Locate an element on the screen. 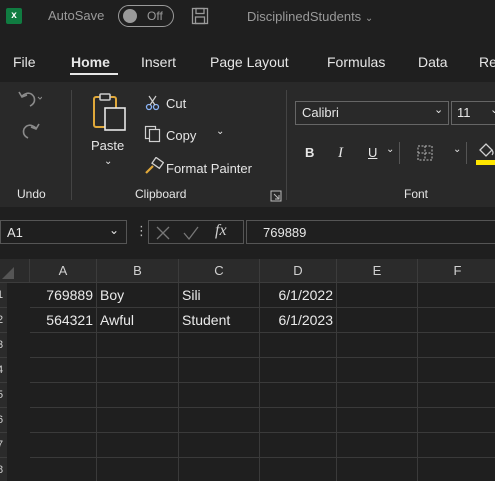 The height and width of the screenshot is (481, 495). row-header-6: 6 is located at coordinates (3, 420).